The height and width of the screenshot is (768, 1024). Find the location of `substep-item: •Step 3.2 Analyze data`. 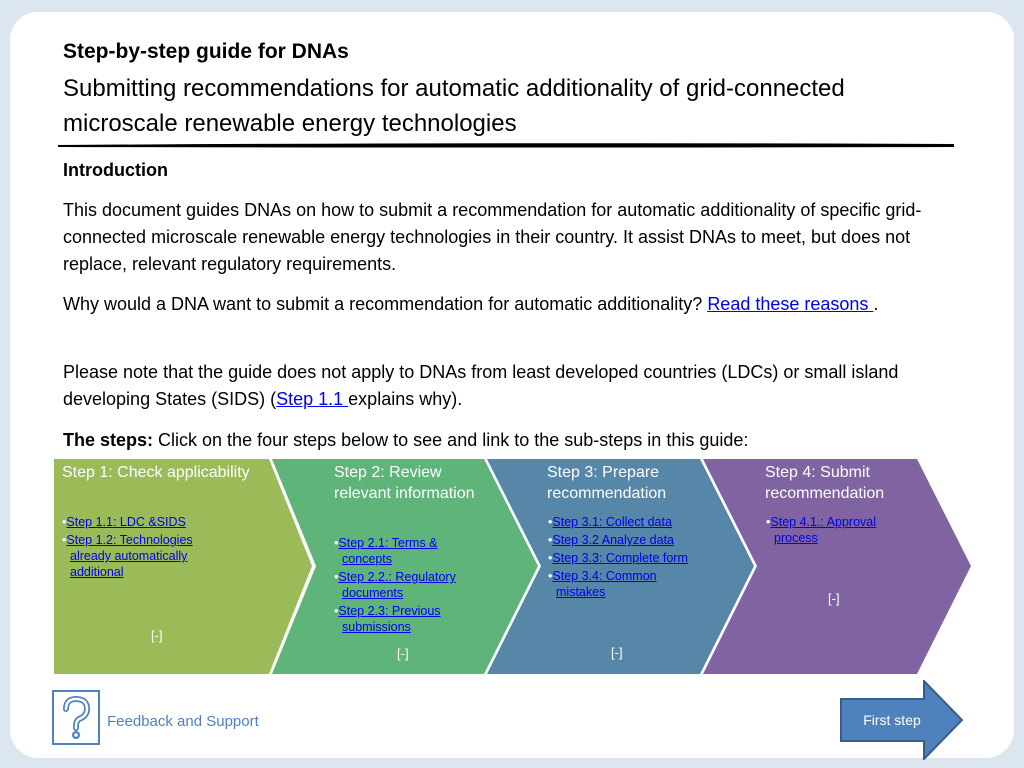

substep-item: •Step 3.2 Analyze data is located at coordinates (611, 540).